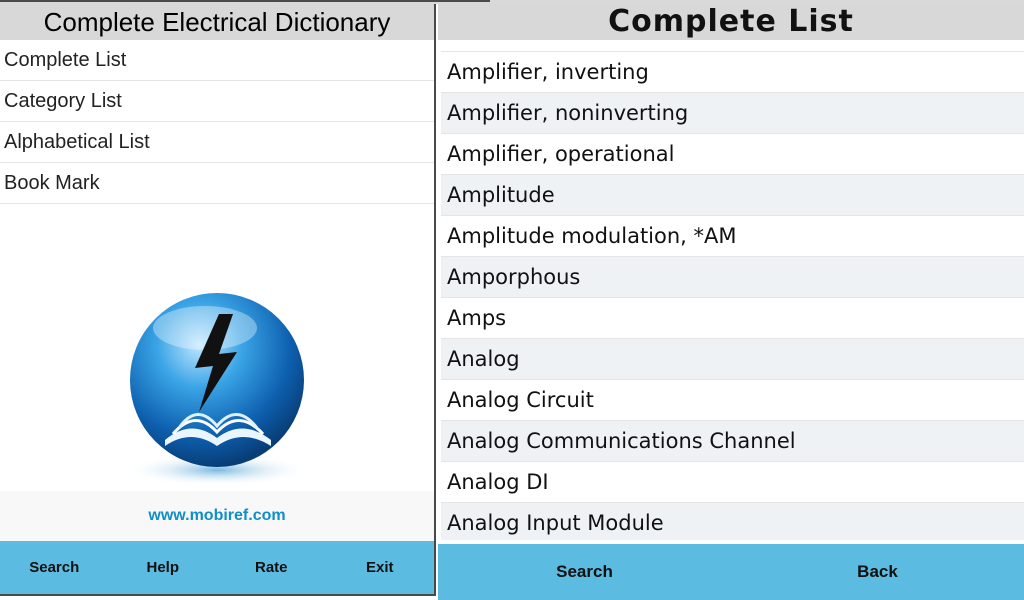 The width and height of the screenshot is (1024, 600). Describe the element at coordinates (732, 277) in the screenshot. I see `list-item: Amporphous` at that location.